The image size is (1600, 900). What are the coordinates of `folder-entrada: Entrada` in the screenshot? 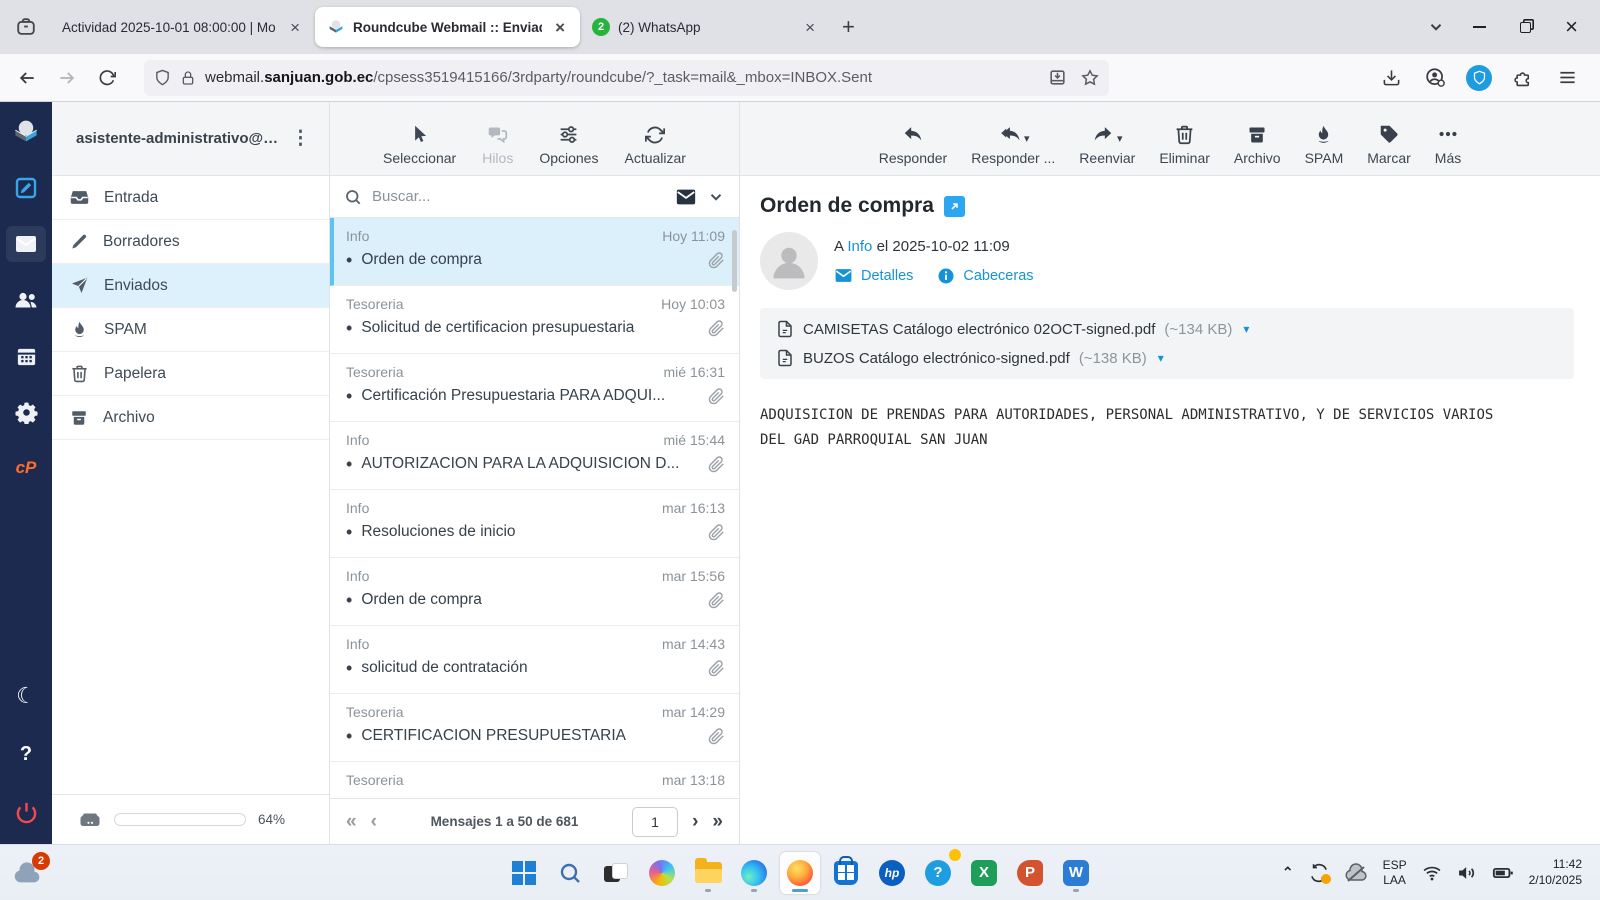 It's located at (190, 198).